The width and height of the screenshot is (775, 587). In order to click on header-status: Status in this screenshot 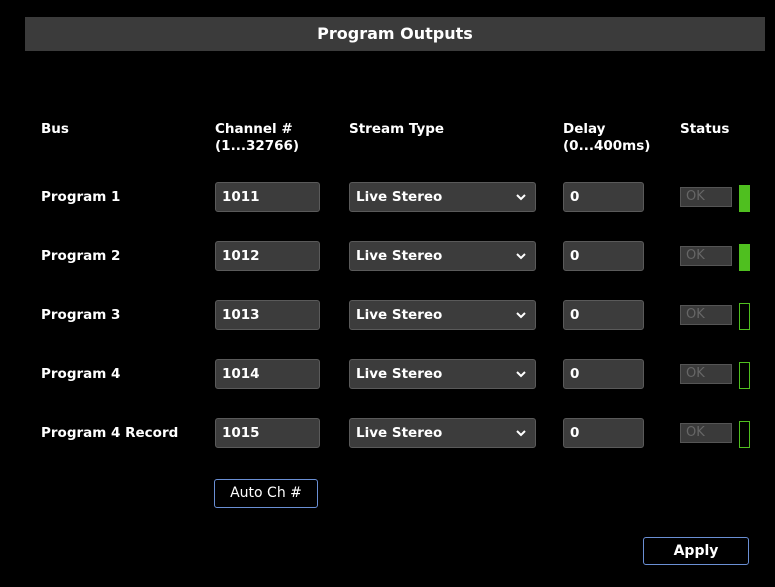, I will do `click(705, 129)`.